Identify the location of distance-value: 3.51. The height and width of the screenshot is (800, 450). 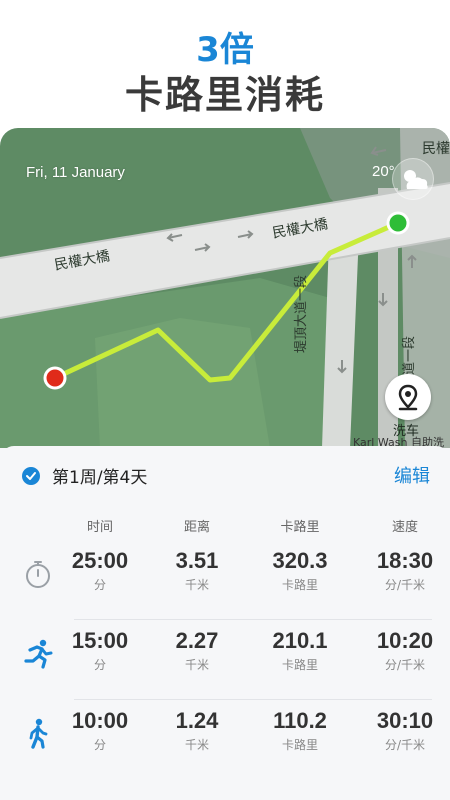
(197, 560).